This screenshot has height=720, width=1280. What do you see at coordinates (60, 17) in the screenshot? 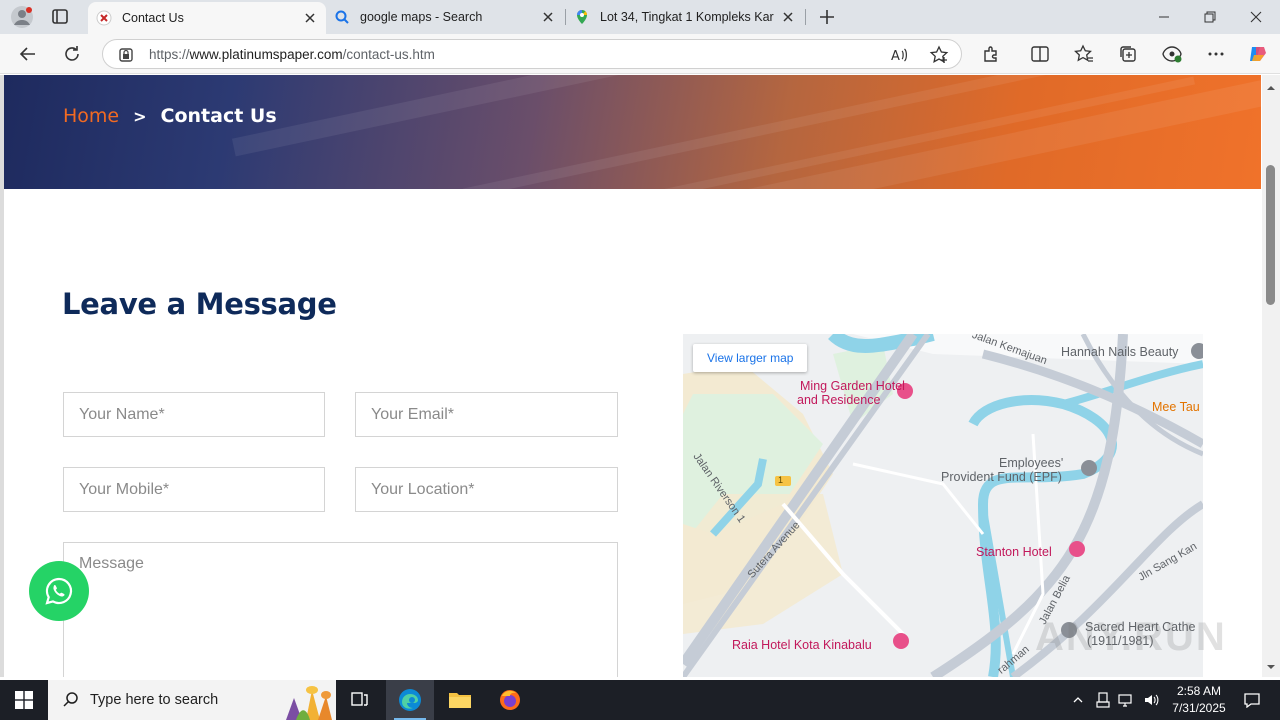
I see `tab-actions-icon` at bounding box center [60, 17].